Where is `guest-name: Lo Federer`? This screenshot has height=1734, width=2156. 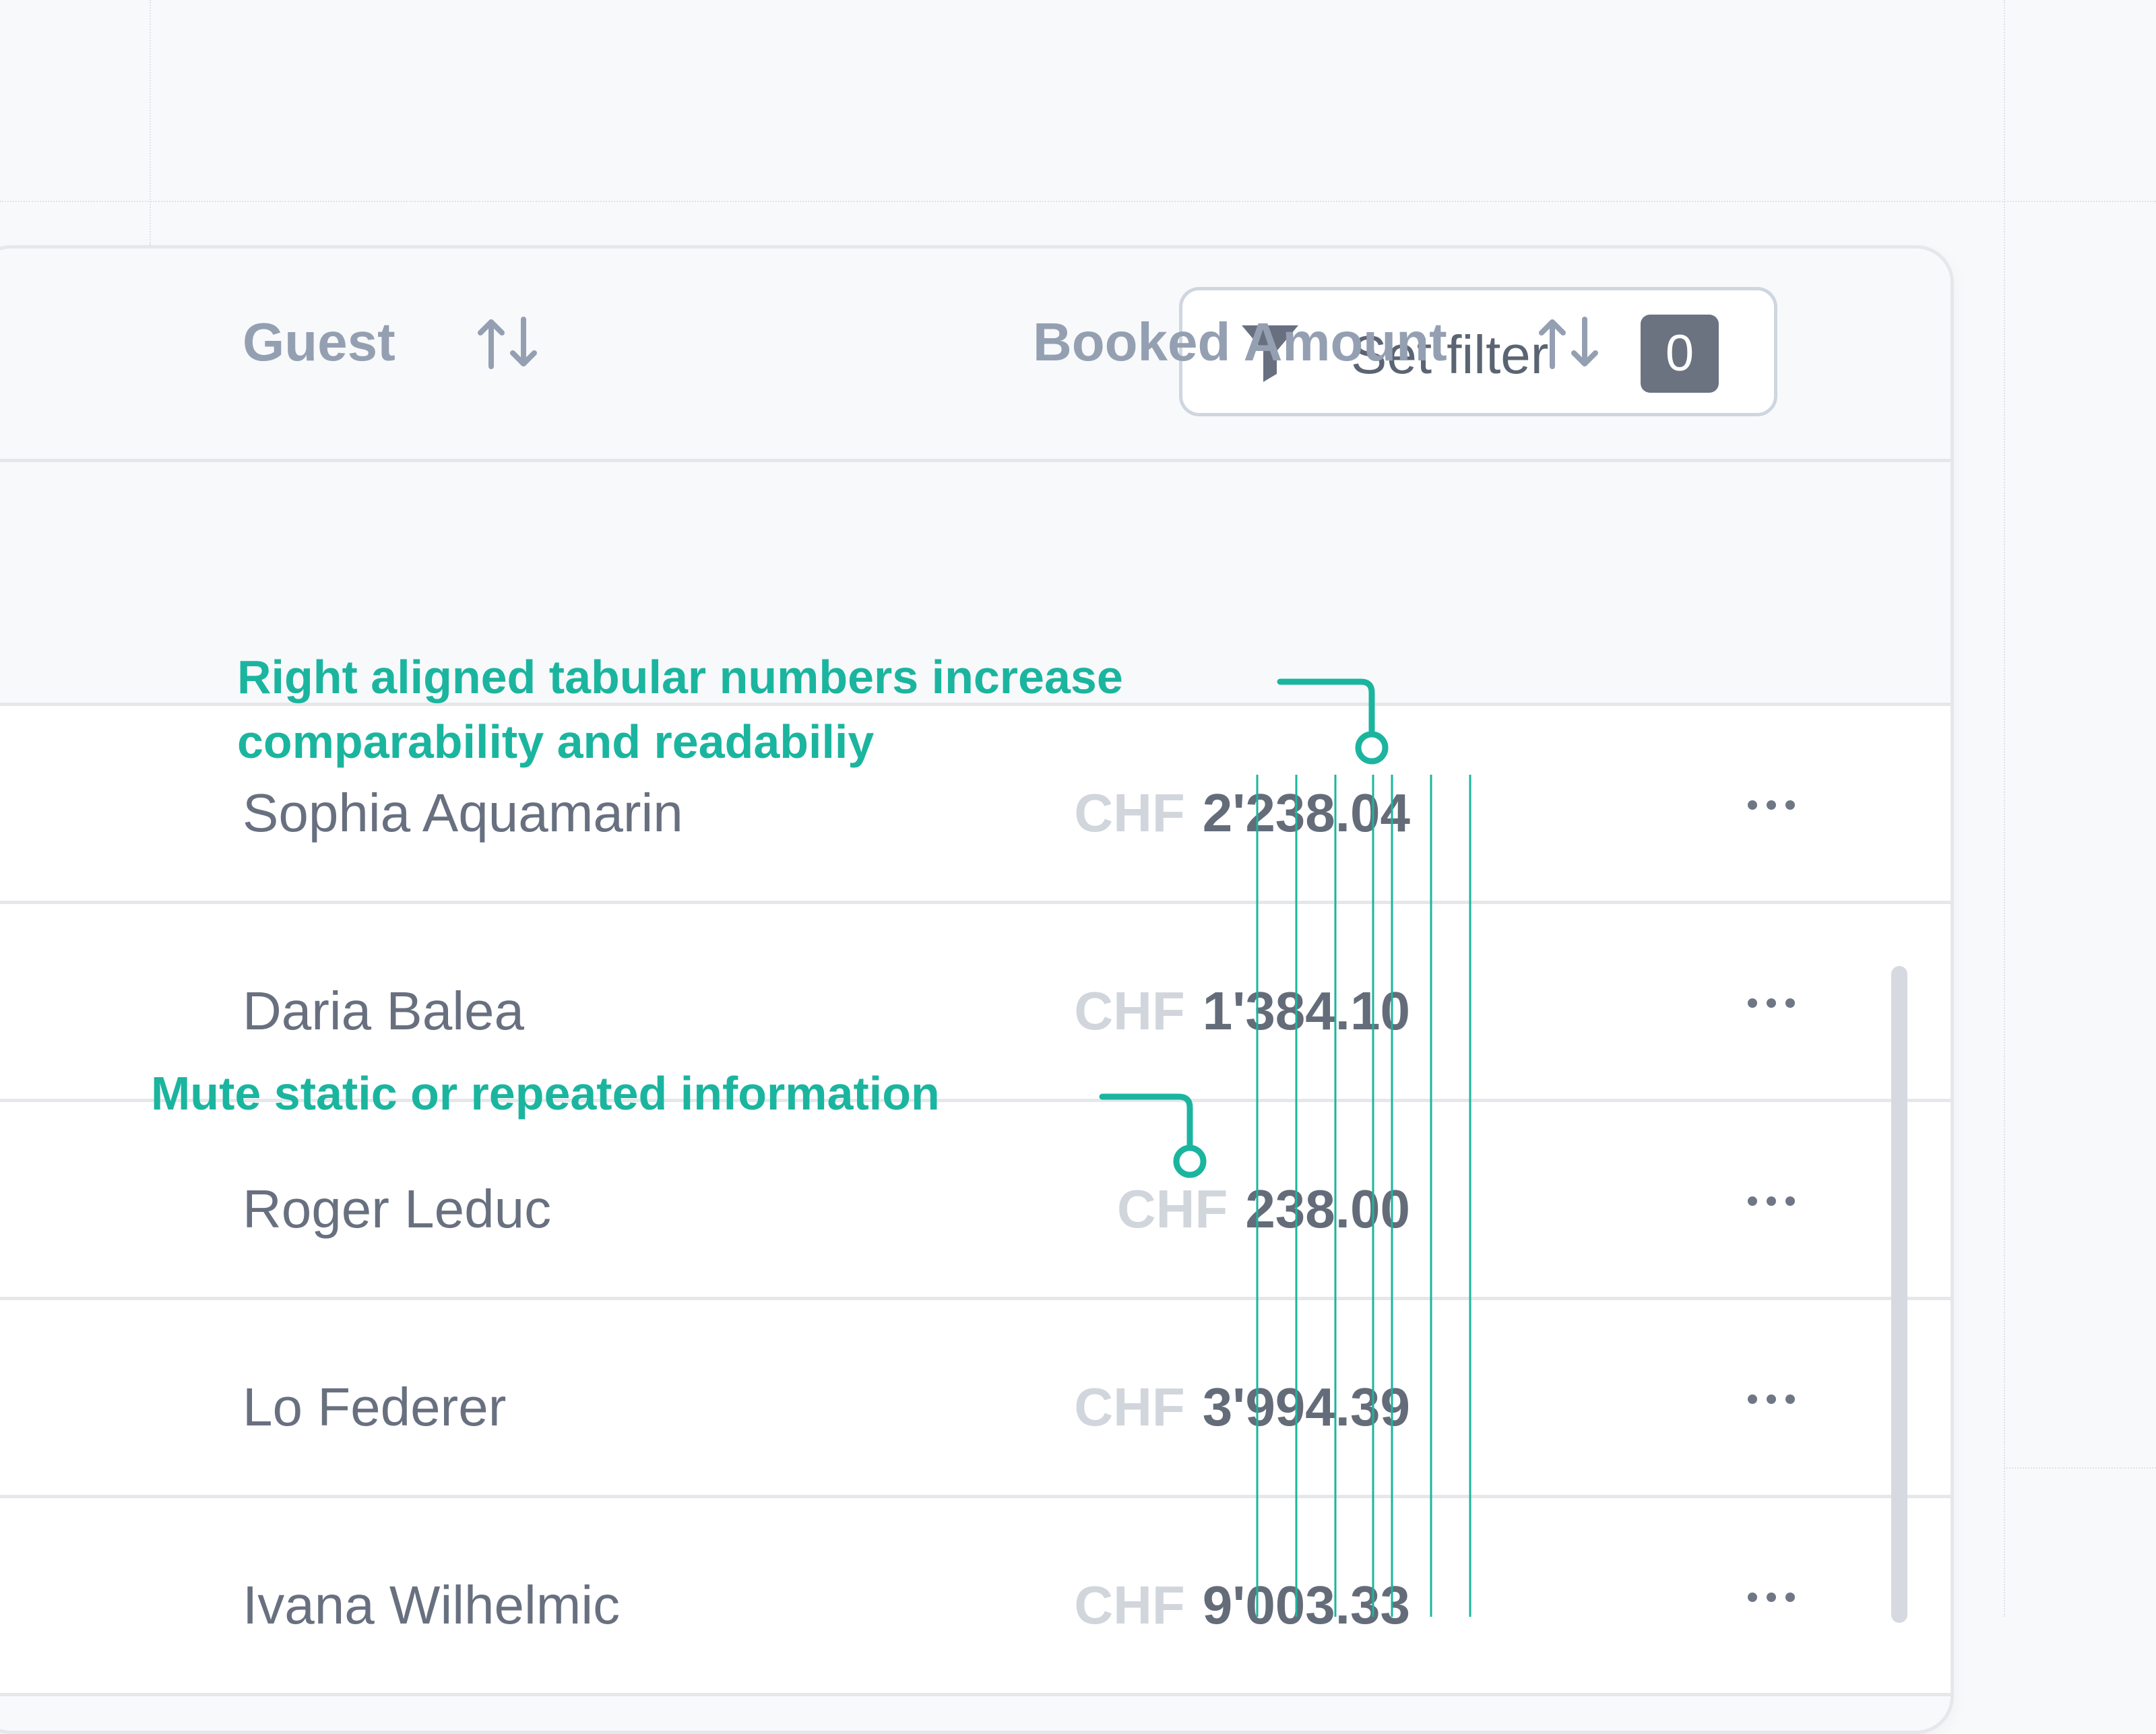
guest-name: Lo Federer is located at coordinates (375, 1407).